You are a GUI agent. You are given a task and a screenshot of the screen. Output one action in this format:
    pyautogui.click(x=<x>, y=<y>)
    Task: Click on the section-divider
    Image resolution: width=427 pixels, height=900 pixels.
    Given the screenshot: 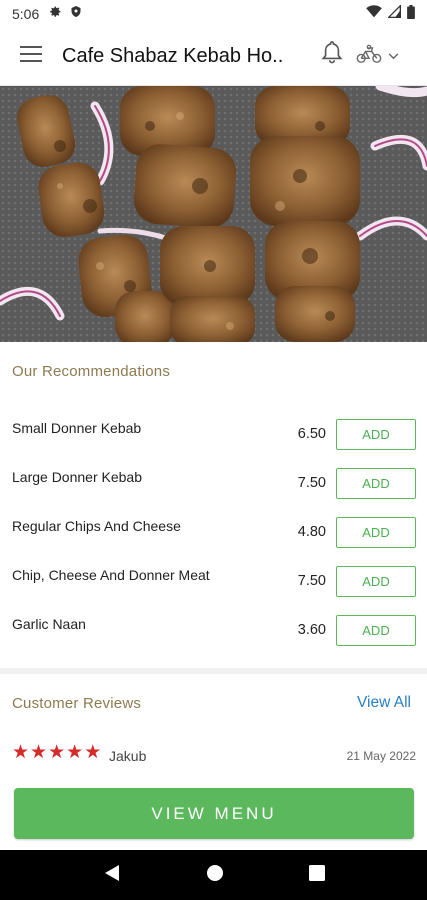 What is the action you would take?
    pyautogui.click(x=213, y=671)
    